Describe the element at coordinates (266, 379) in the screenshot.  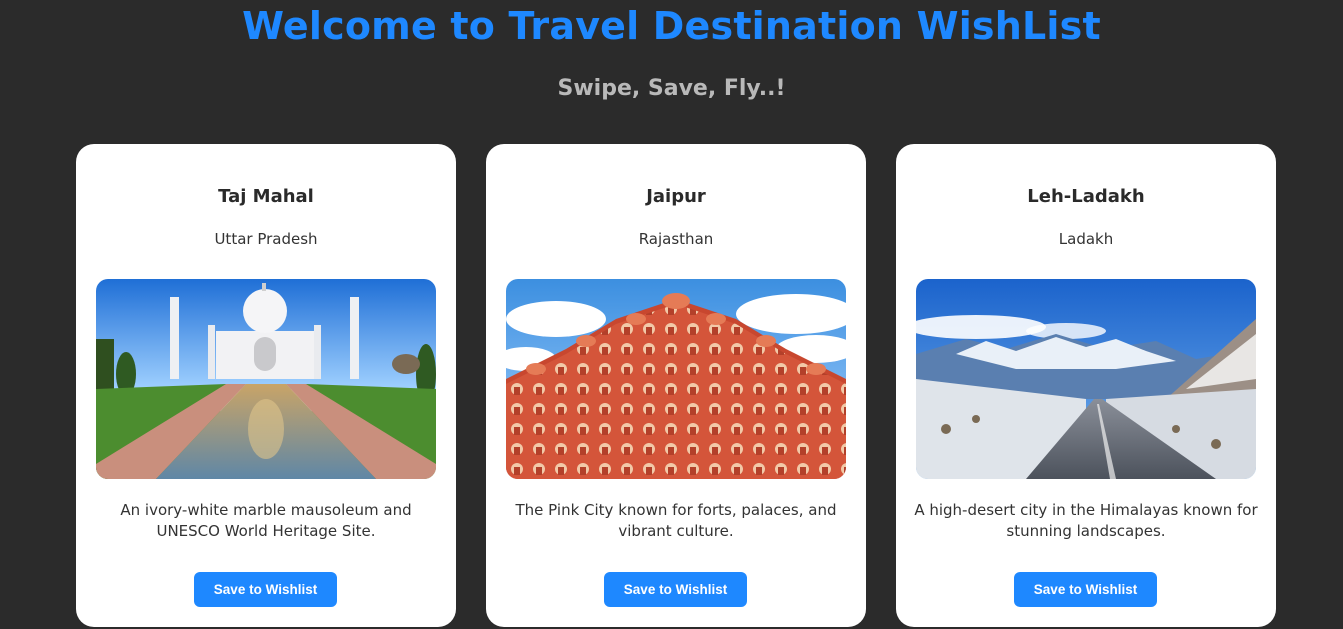
I see `taj-mahal-image` at that location.